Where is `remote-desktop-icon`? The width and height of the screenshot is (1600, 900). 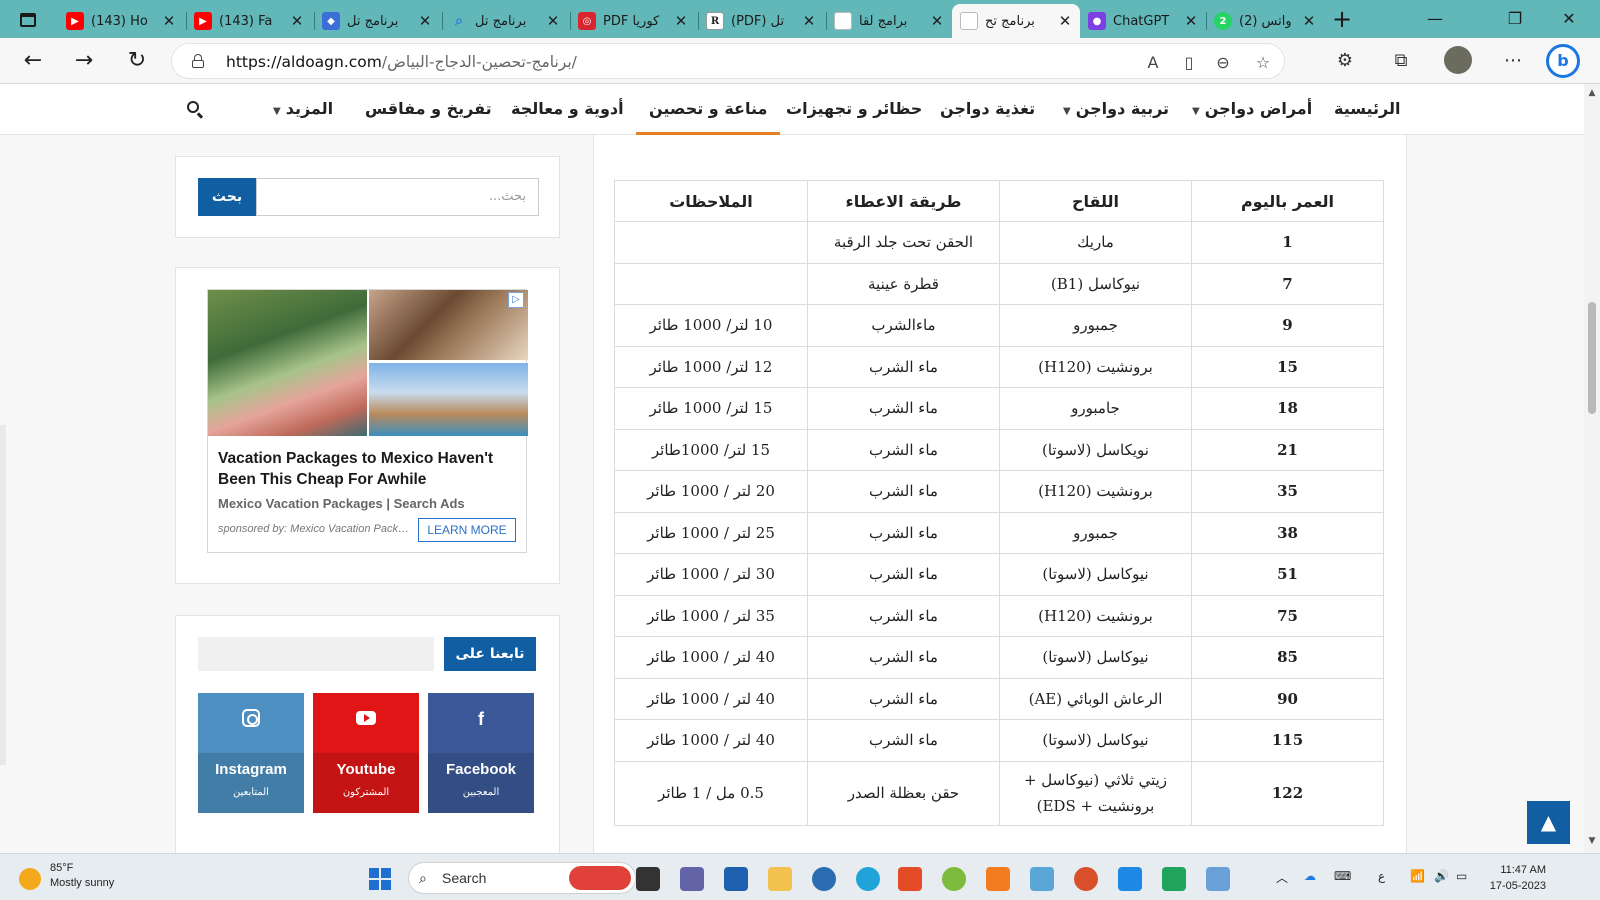
remote-desktop-icon is located at coordinates (1042, 879).